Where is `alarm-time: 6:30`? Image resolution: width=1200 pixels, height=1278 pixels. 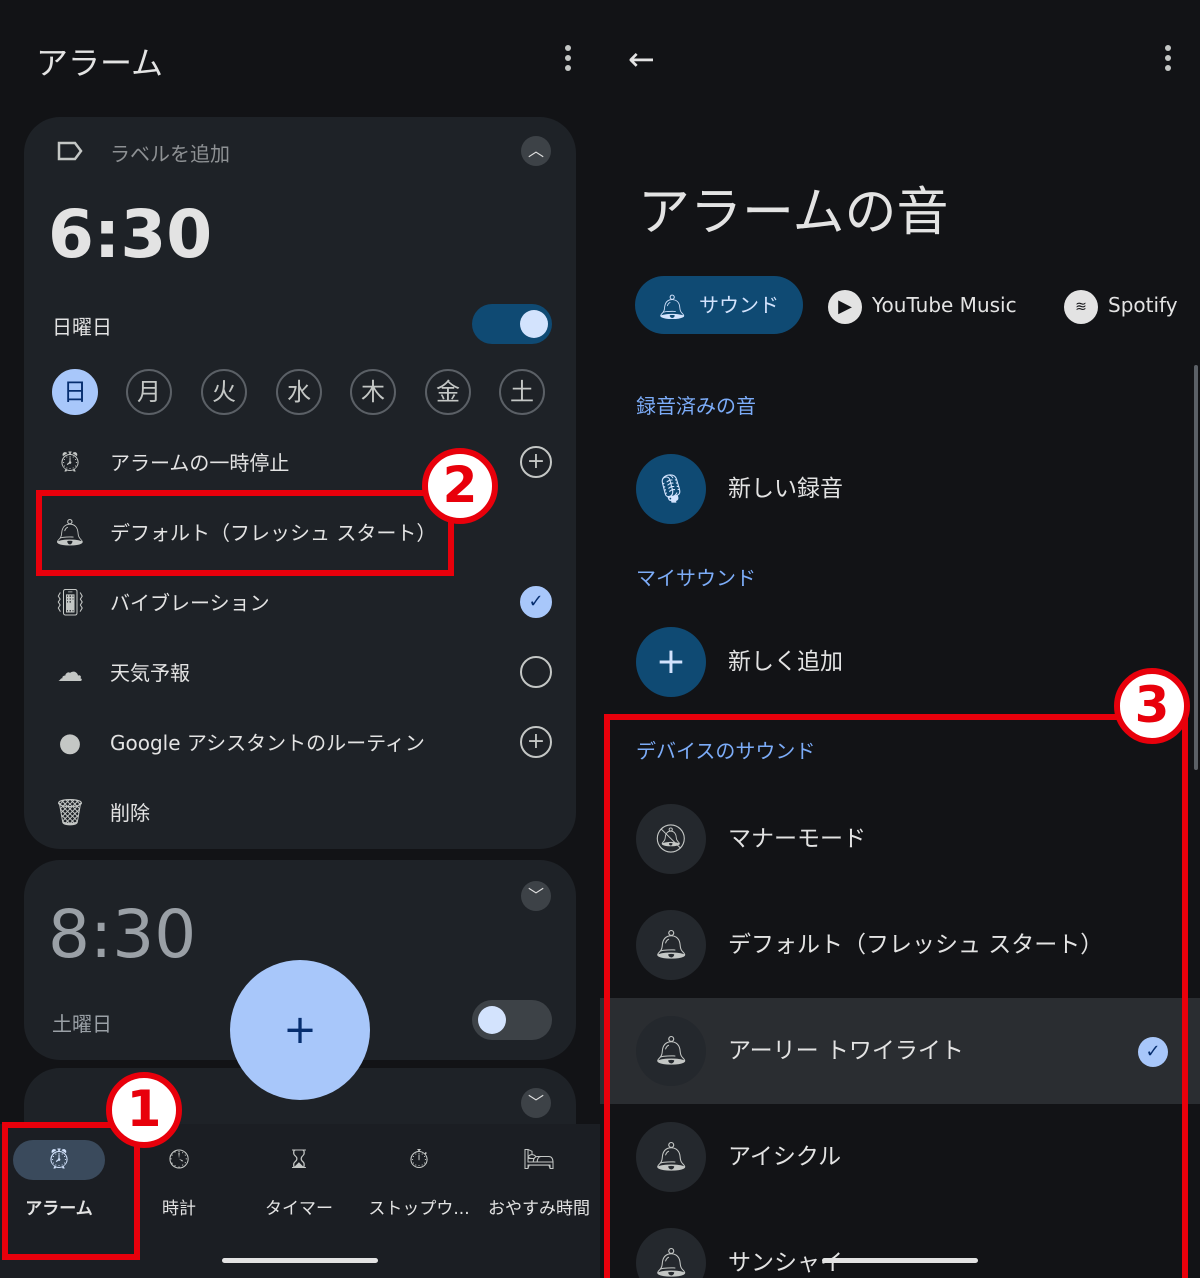
alarm-time: 6:30 is located at coordinates (130, 234).